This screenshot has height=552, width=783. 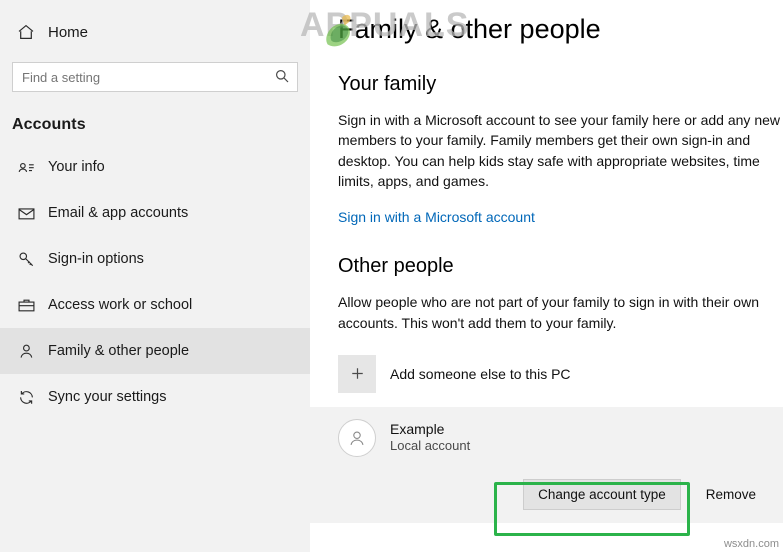 I want to click on plus-icon, so click(x=357, y=373).